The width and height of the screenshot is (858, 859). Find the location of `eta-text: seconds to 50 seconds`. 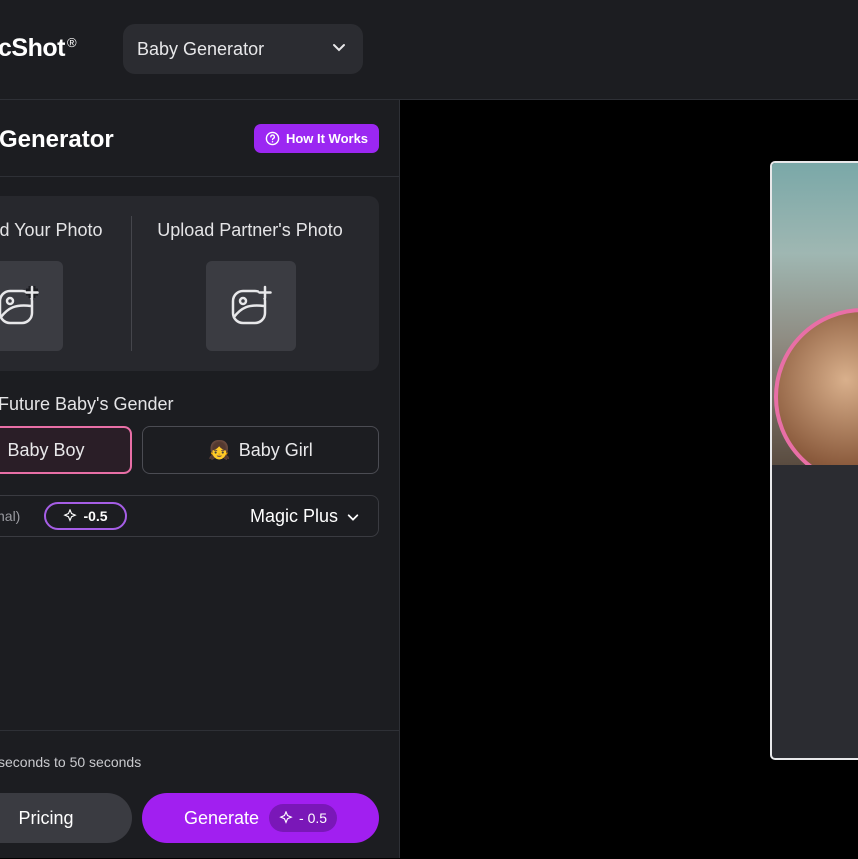

eta-text: seconds to 50 seconds is located at coordinates (71, 762).